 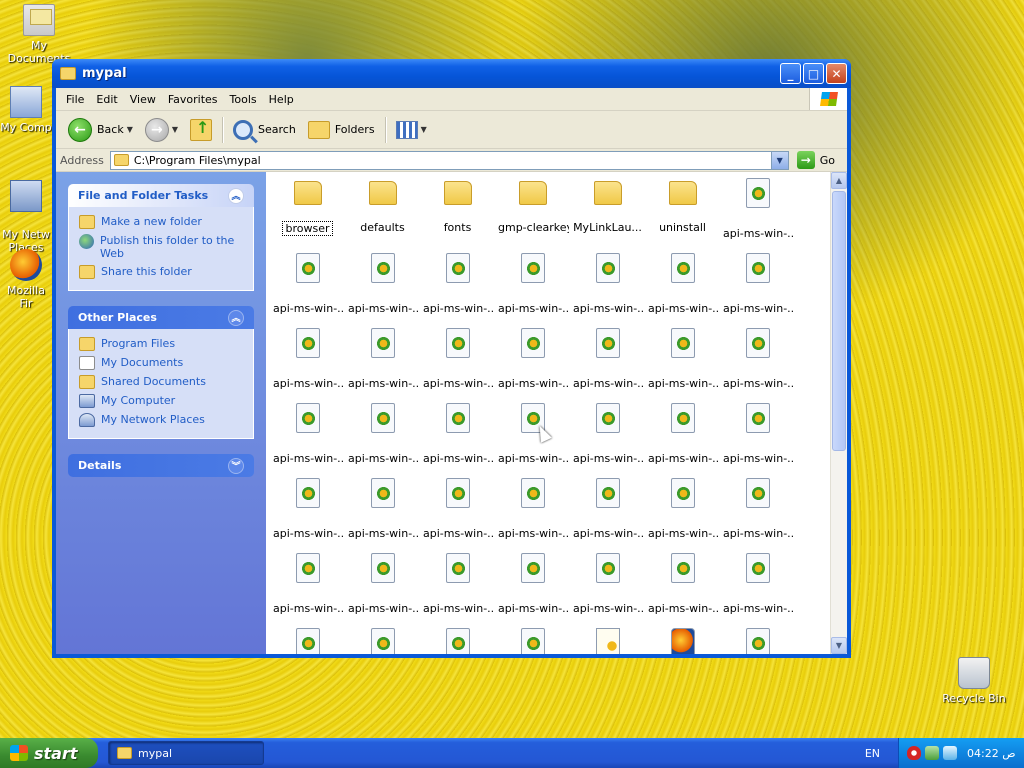 I want to click on desktop-icon-firefox: Mozilla Fir, so click(x=26, y=279).